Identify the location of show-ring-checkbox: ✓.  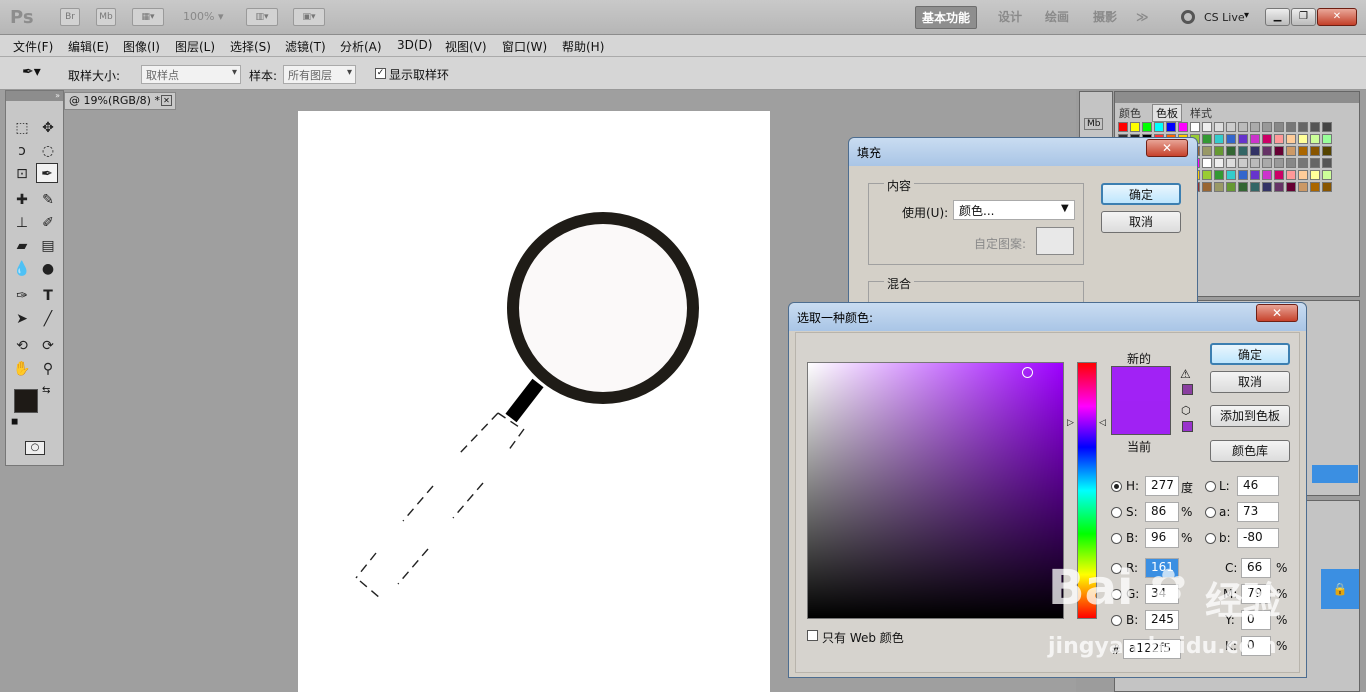
(380, 73).